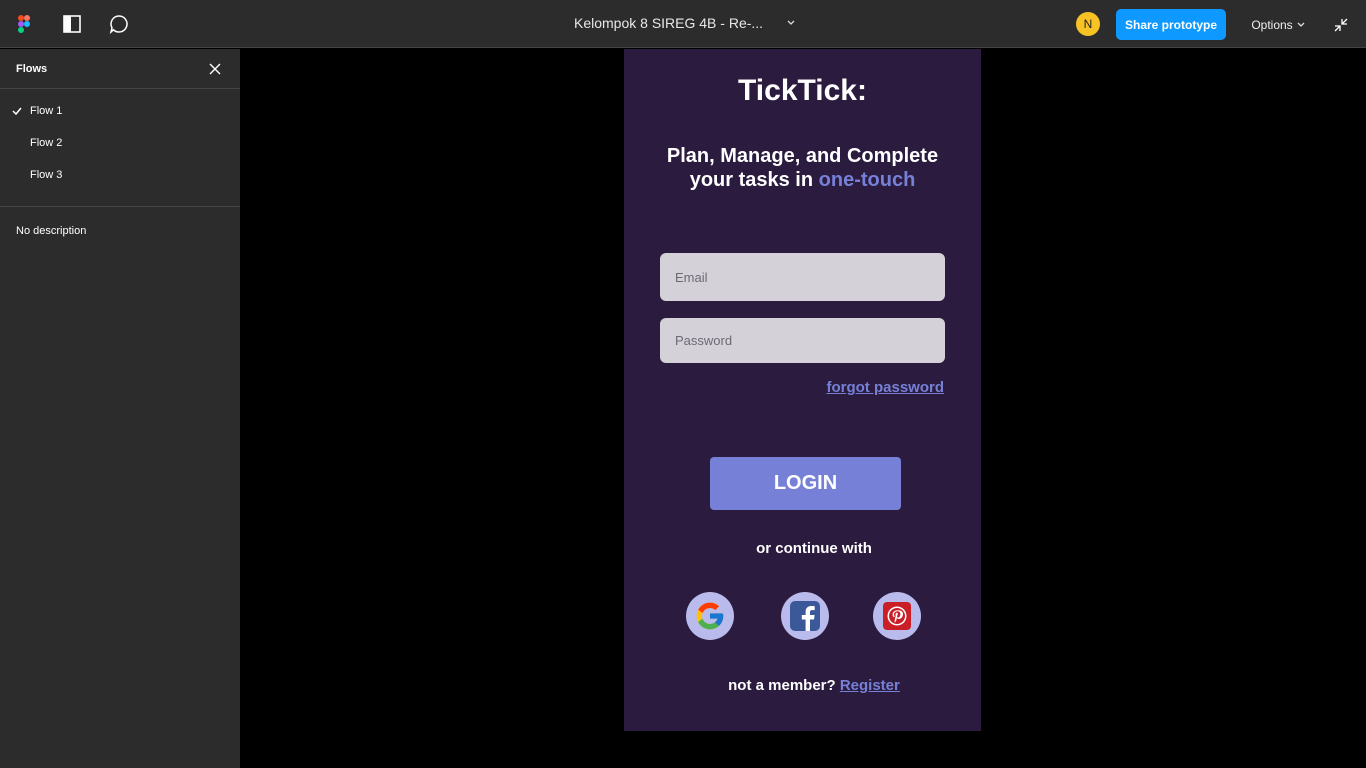  I want to click on pinterest-login-button, so click(897, 616).